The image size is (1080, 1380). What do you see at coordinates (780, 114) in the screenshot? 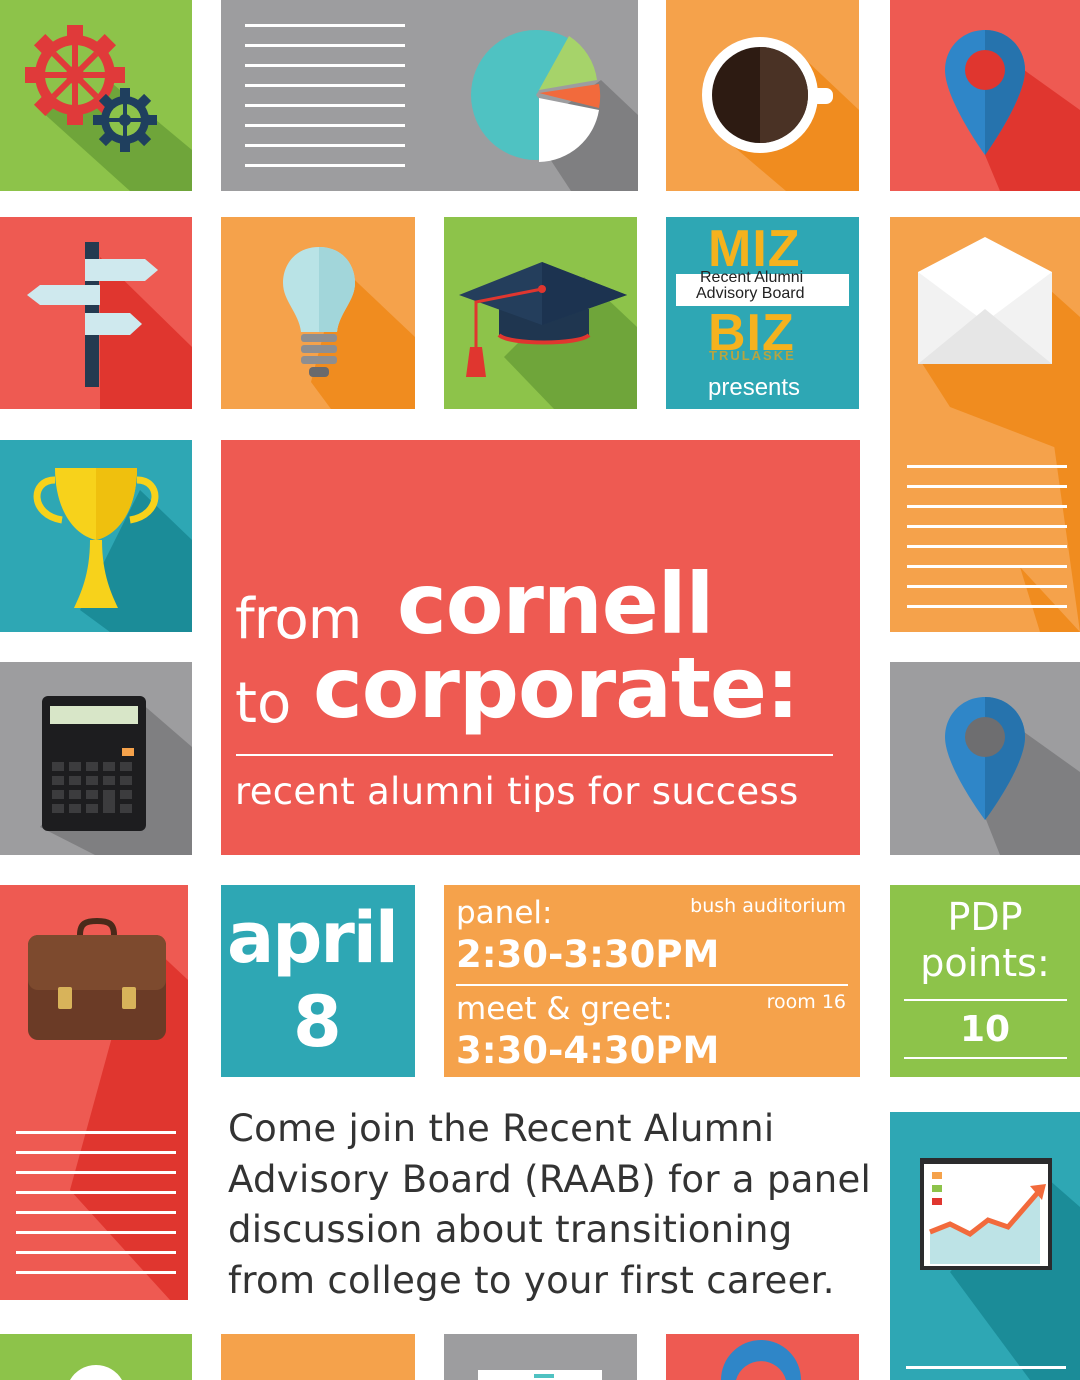
I see `coffee-cup-icon` at bounding box center [780, 114].